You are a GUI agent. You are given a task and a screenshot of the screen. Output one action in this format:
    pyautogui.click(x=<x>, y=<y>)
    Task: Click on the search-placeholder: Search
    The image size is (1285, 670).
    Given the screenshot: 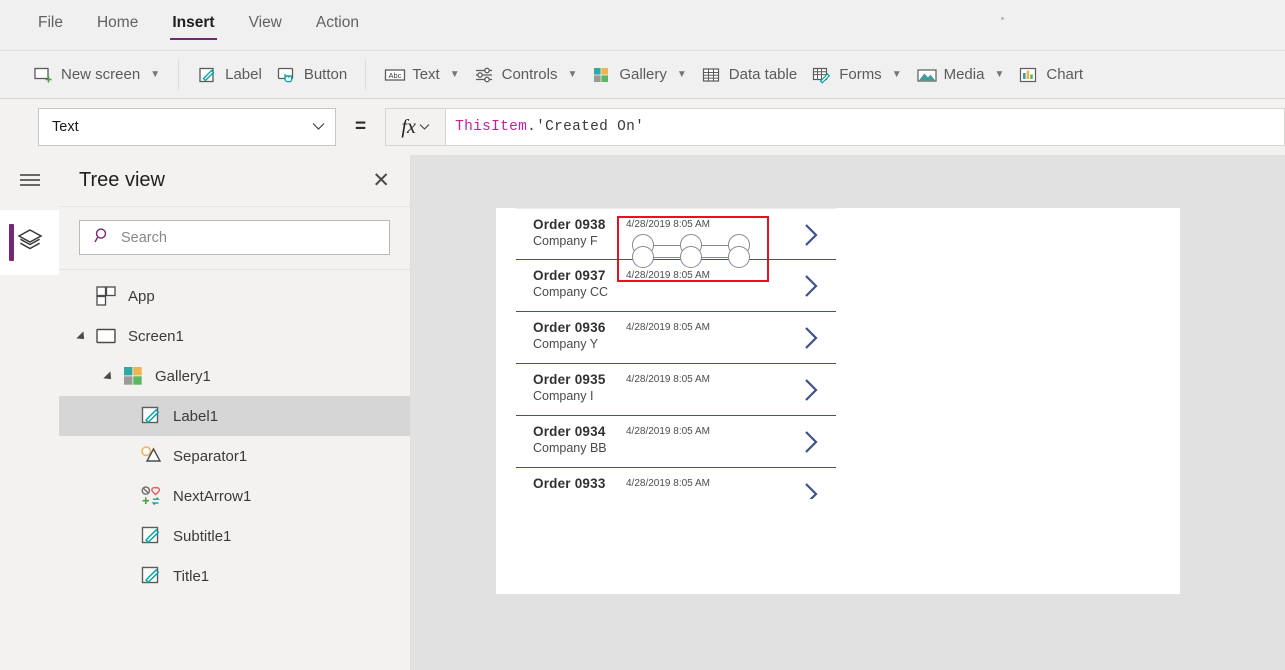 What is the action you would take?
    pyautogui.click(x=144, y=237)
    